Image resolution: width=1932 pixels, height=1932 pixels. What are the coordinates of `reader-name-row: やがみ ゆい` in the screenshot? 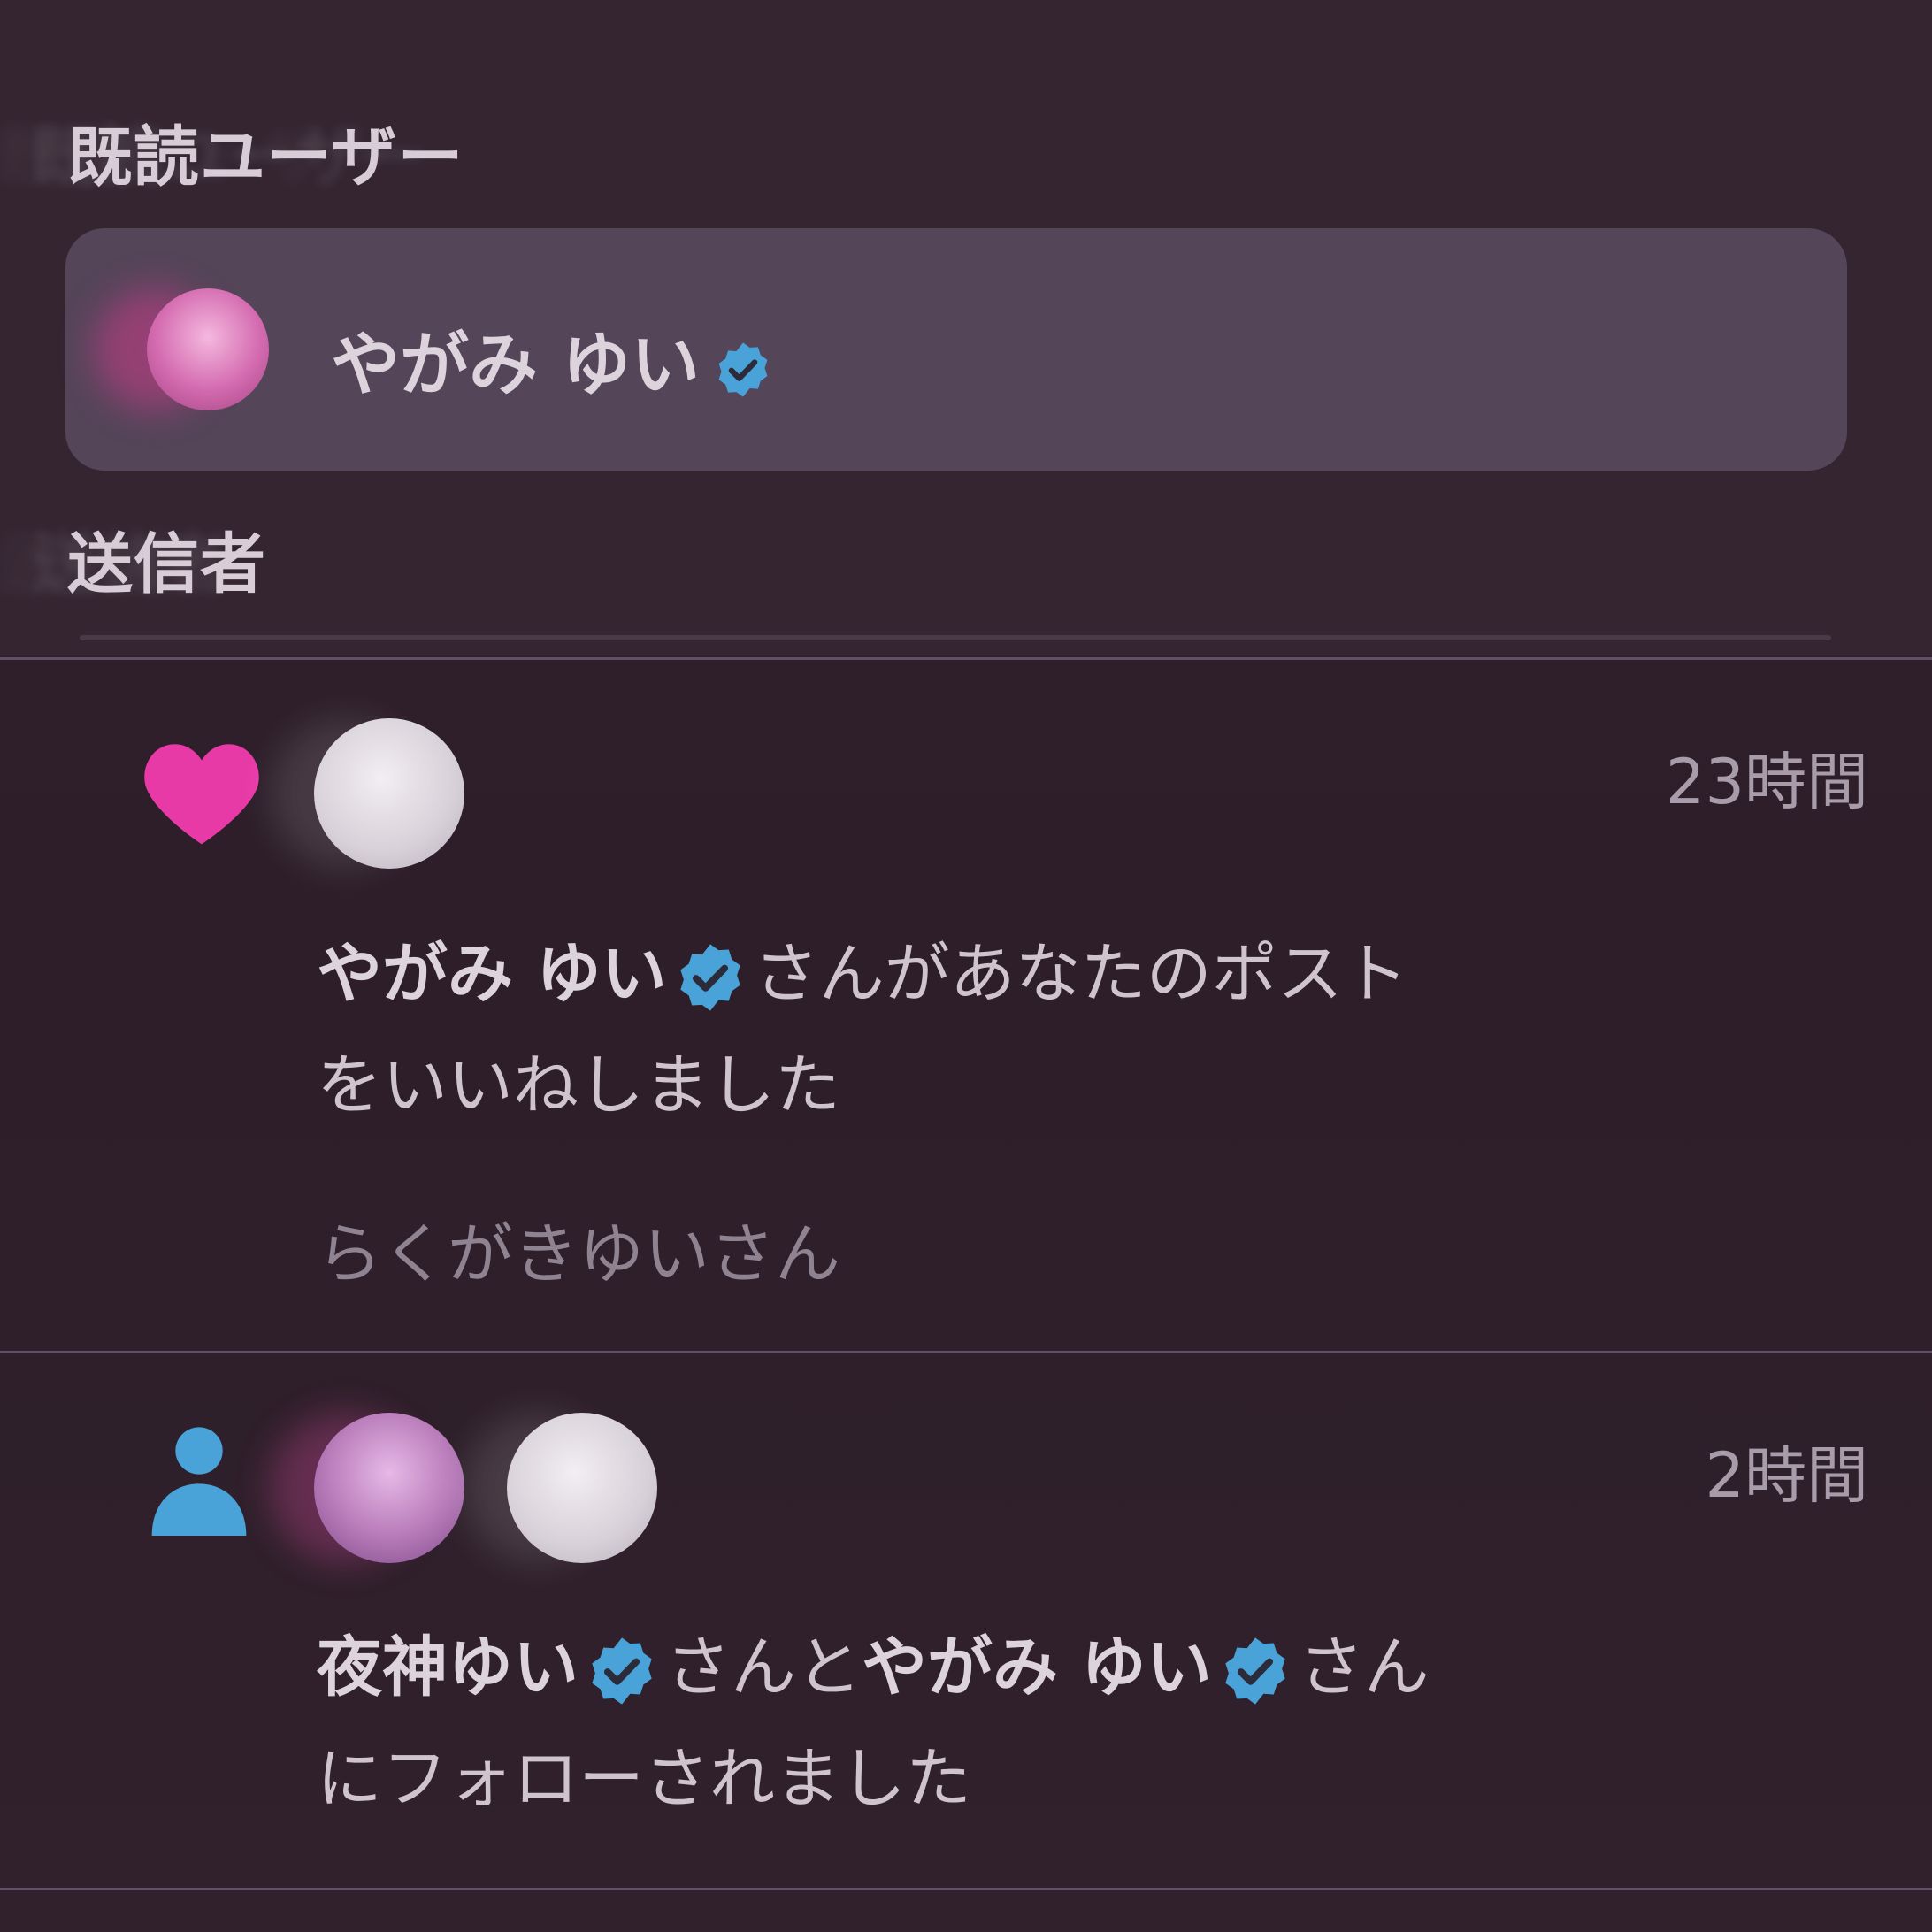 It's located at (552, 359).